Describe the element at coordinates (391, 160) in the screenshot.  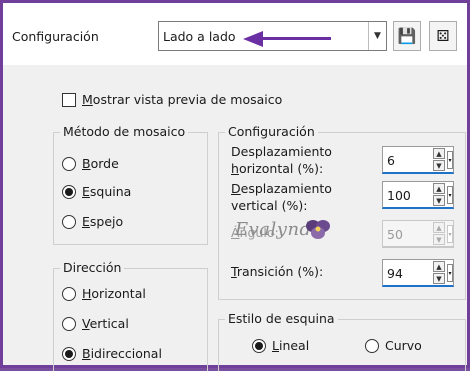
I see `horizontal-offset-value: 6` at that location.